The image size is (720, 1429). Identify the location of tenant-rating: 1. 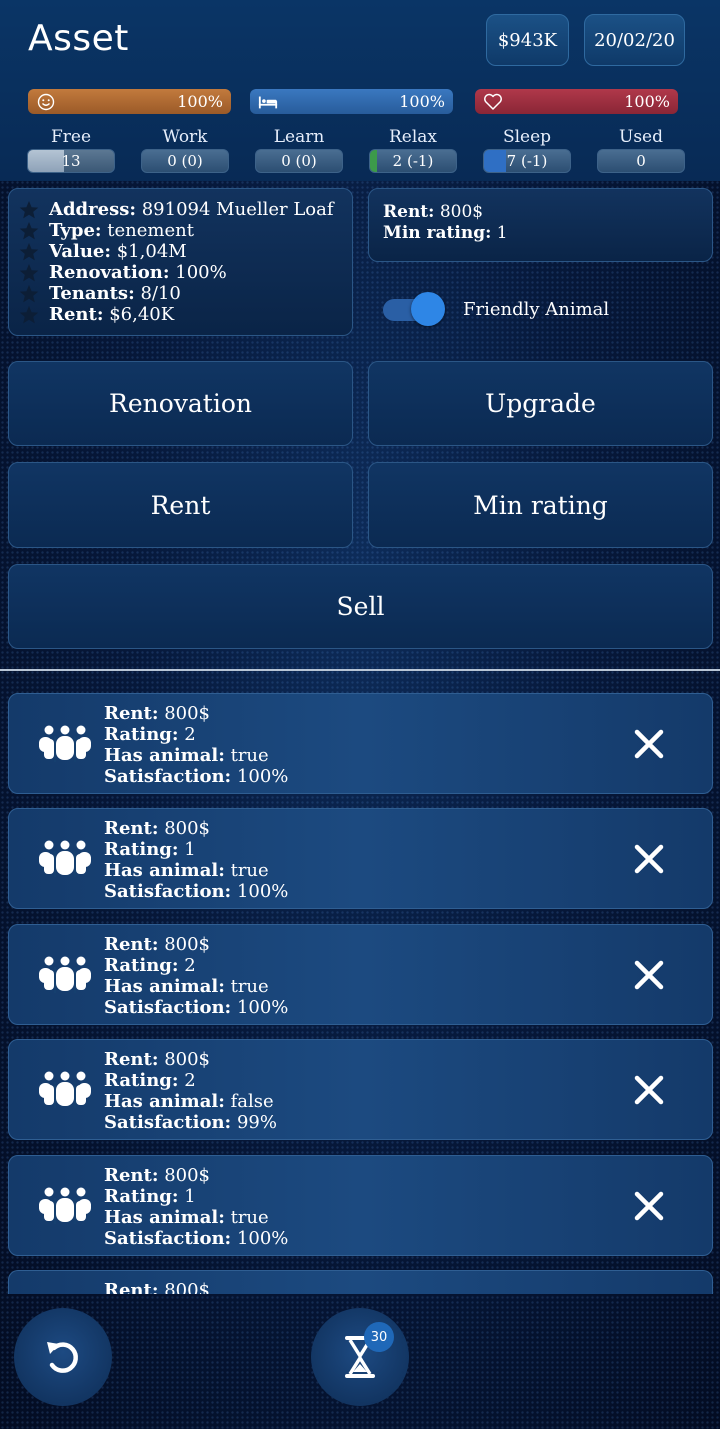
(190, 849).